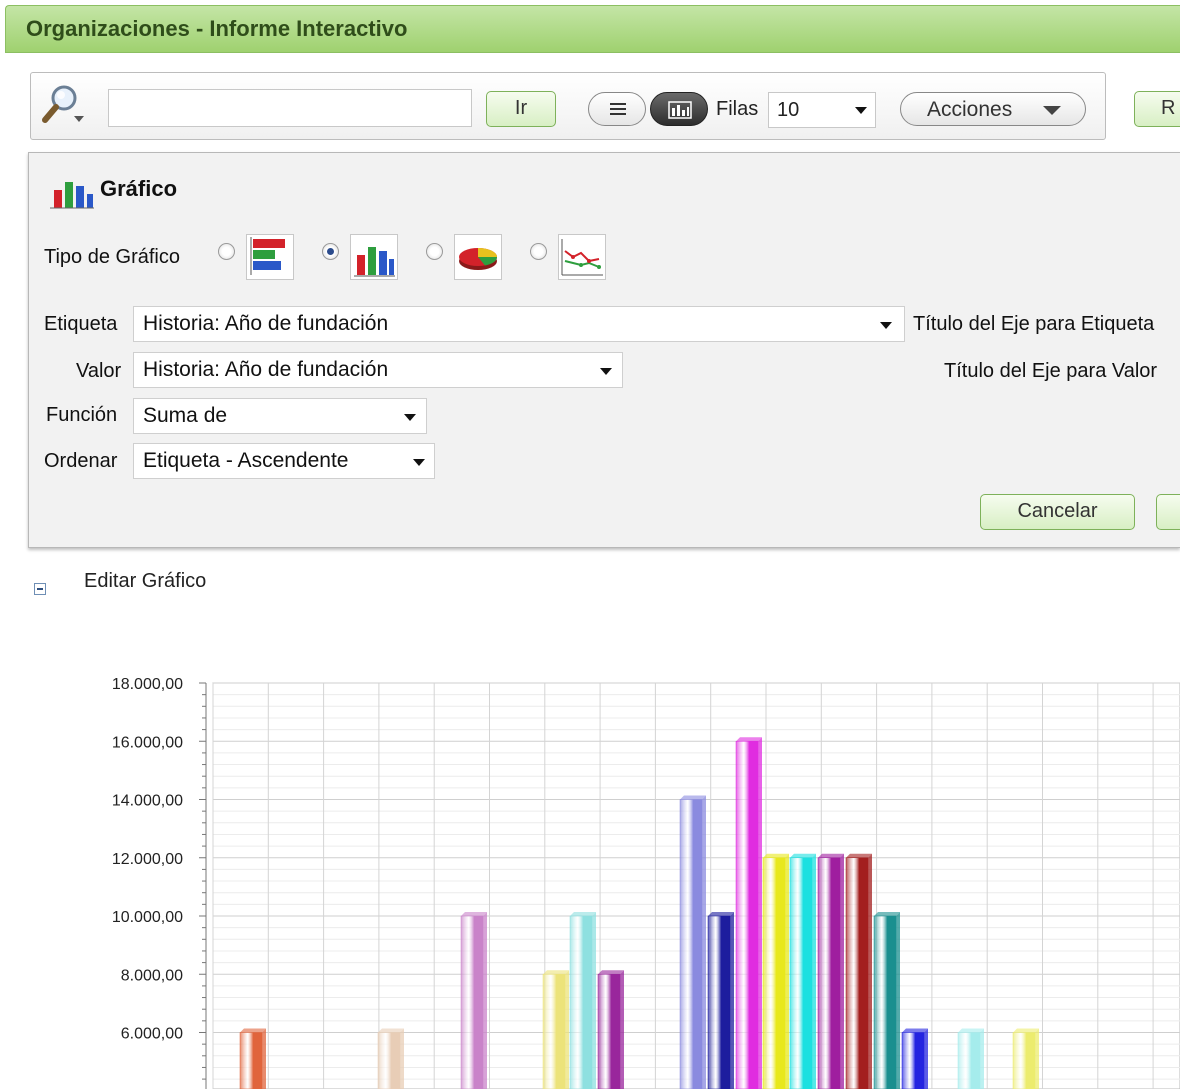 The image size is (1180, 1089). I want to click on chart-view-button, so click(679, 109).